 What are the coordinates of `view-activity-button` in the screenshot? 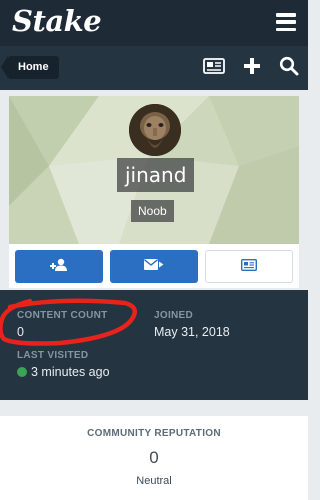 It's located at (249, 266).